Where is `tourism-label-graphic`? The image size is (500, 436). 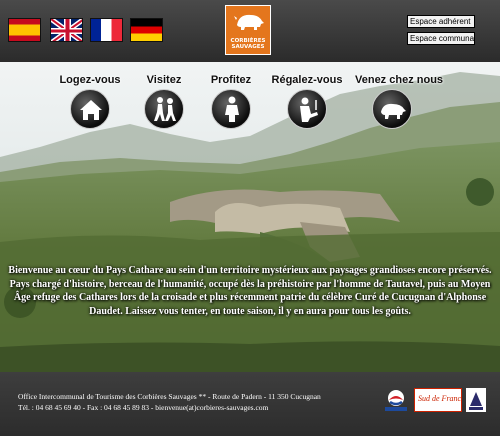 tourism-label-graphic is located at coordinates (396, 400).